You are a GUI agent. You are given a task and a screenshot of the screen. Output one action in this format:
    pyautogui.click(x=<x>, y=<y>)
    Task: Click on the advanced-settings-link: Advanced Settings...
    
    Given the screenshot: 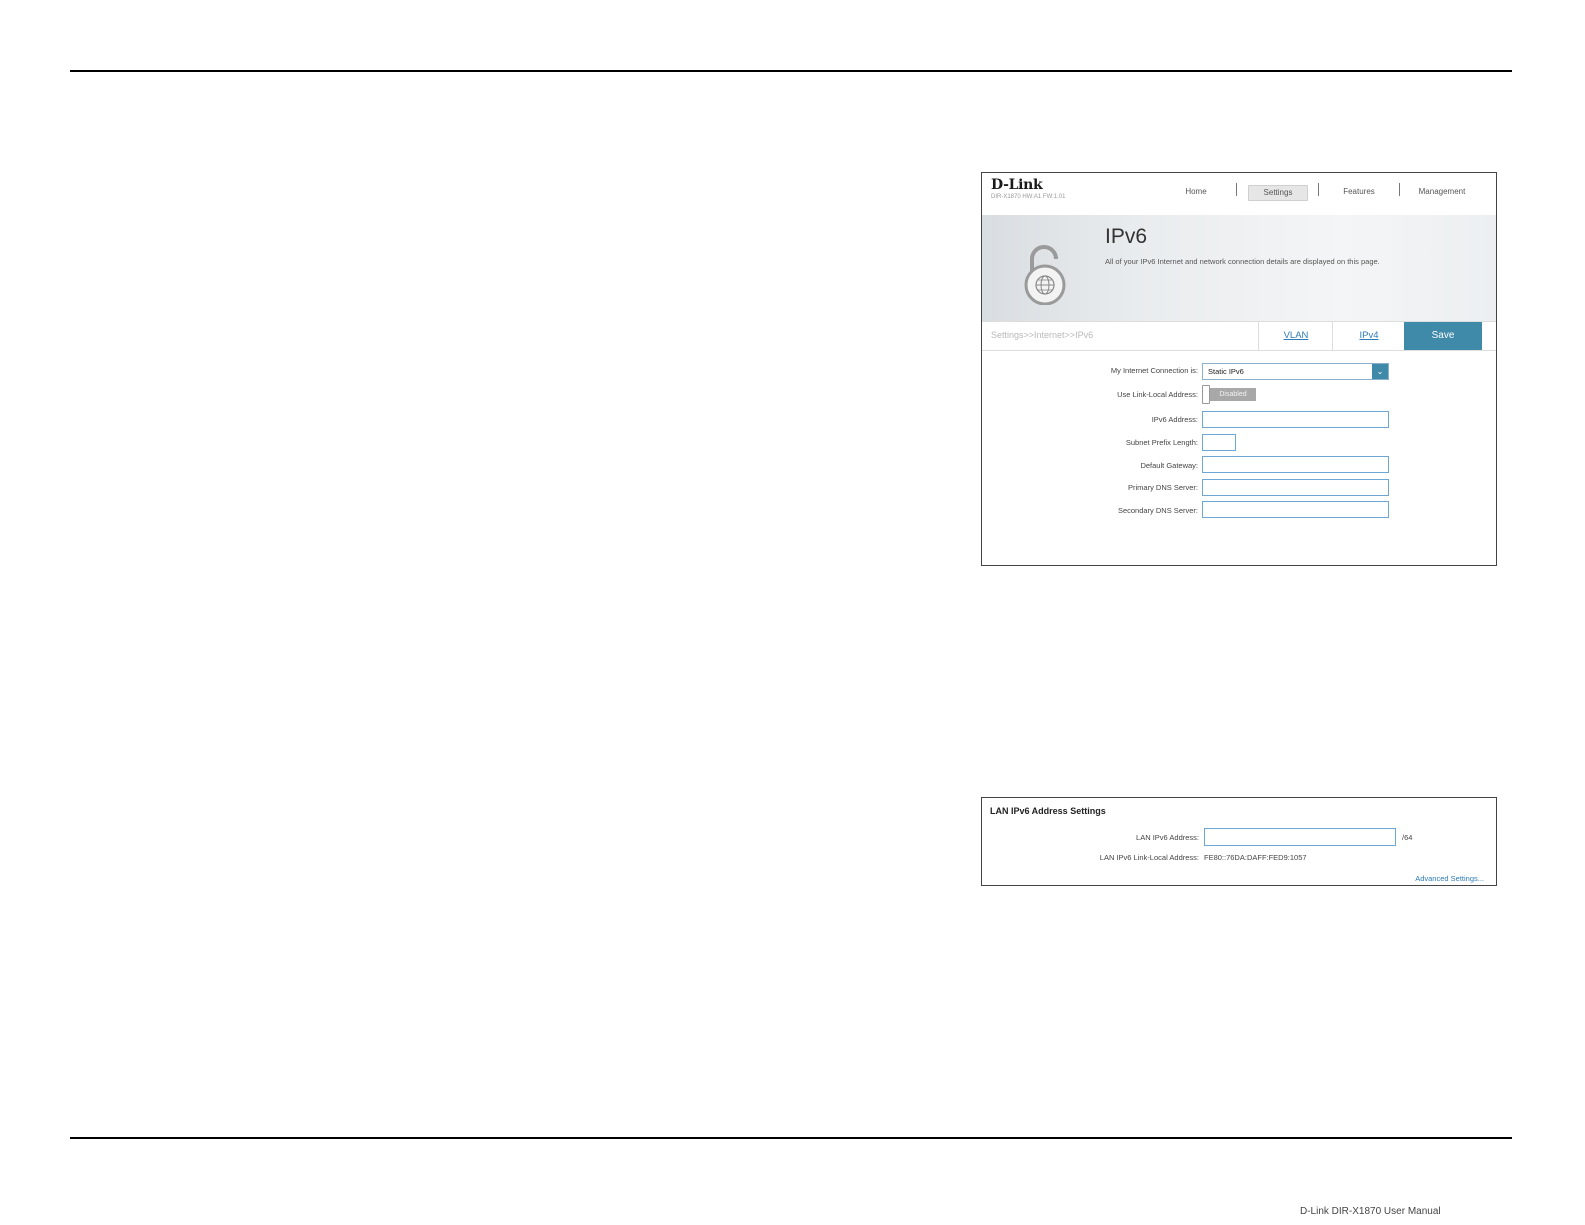 What is the action you would take?
    pyautogui.click(x=1449, y=878)
    